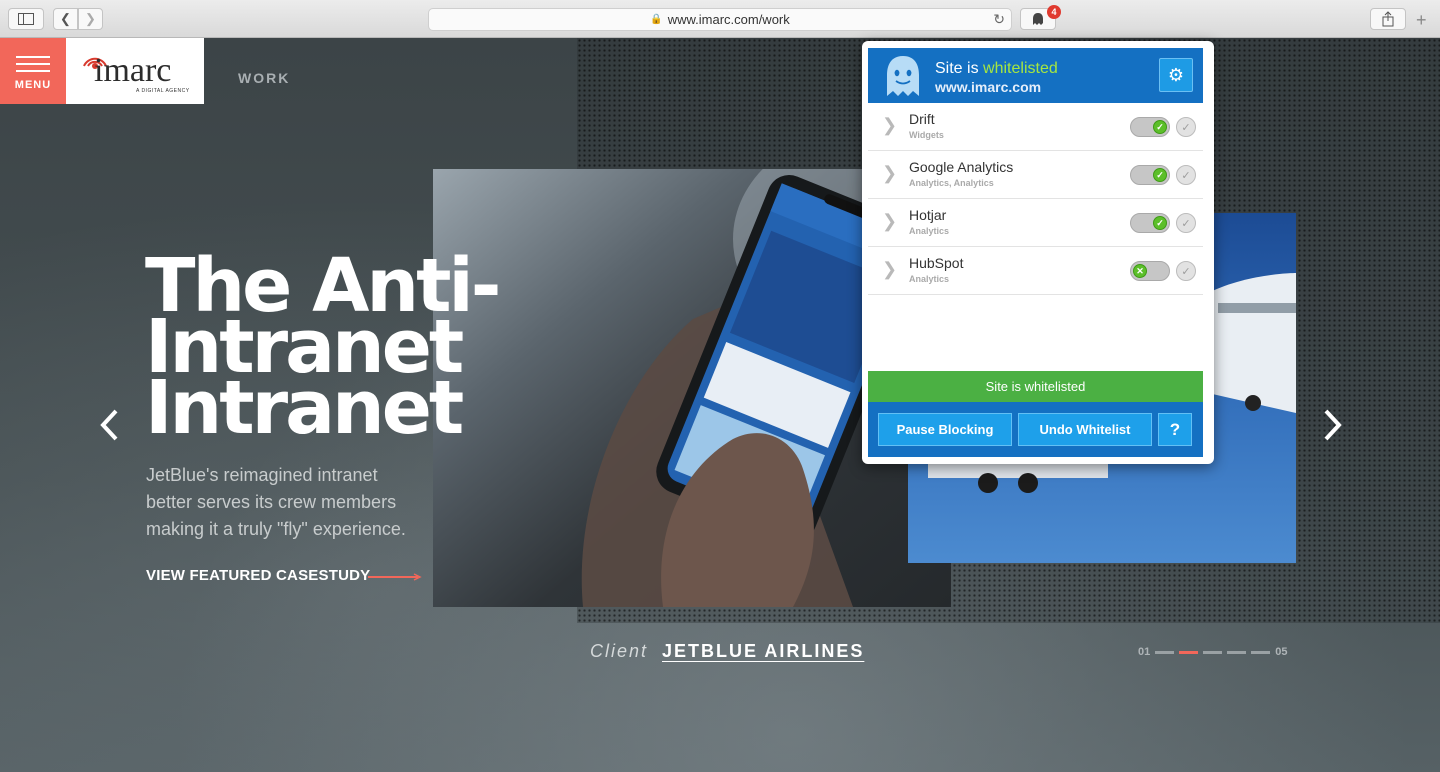 This screenshot has width=1440, height=772. I want to click on imarc-logo: imarc A DIGITAL AGENCY, so click(135, 71).